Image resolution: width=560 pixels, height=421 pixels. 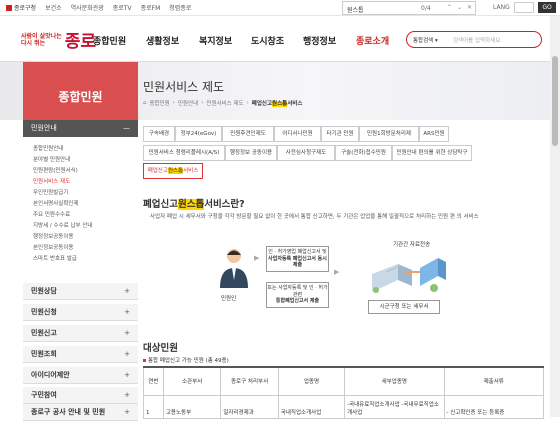 I want to click on tab-integrity-as: 민원서비스 청렴리플레시(A/S), so click(x=184, y=153).